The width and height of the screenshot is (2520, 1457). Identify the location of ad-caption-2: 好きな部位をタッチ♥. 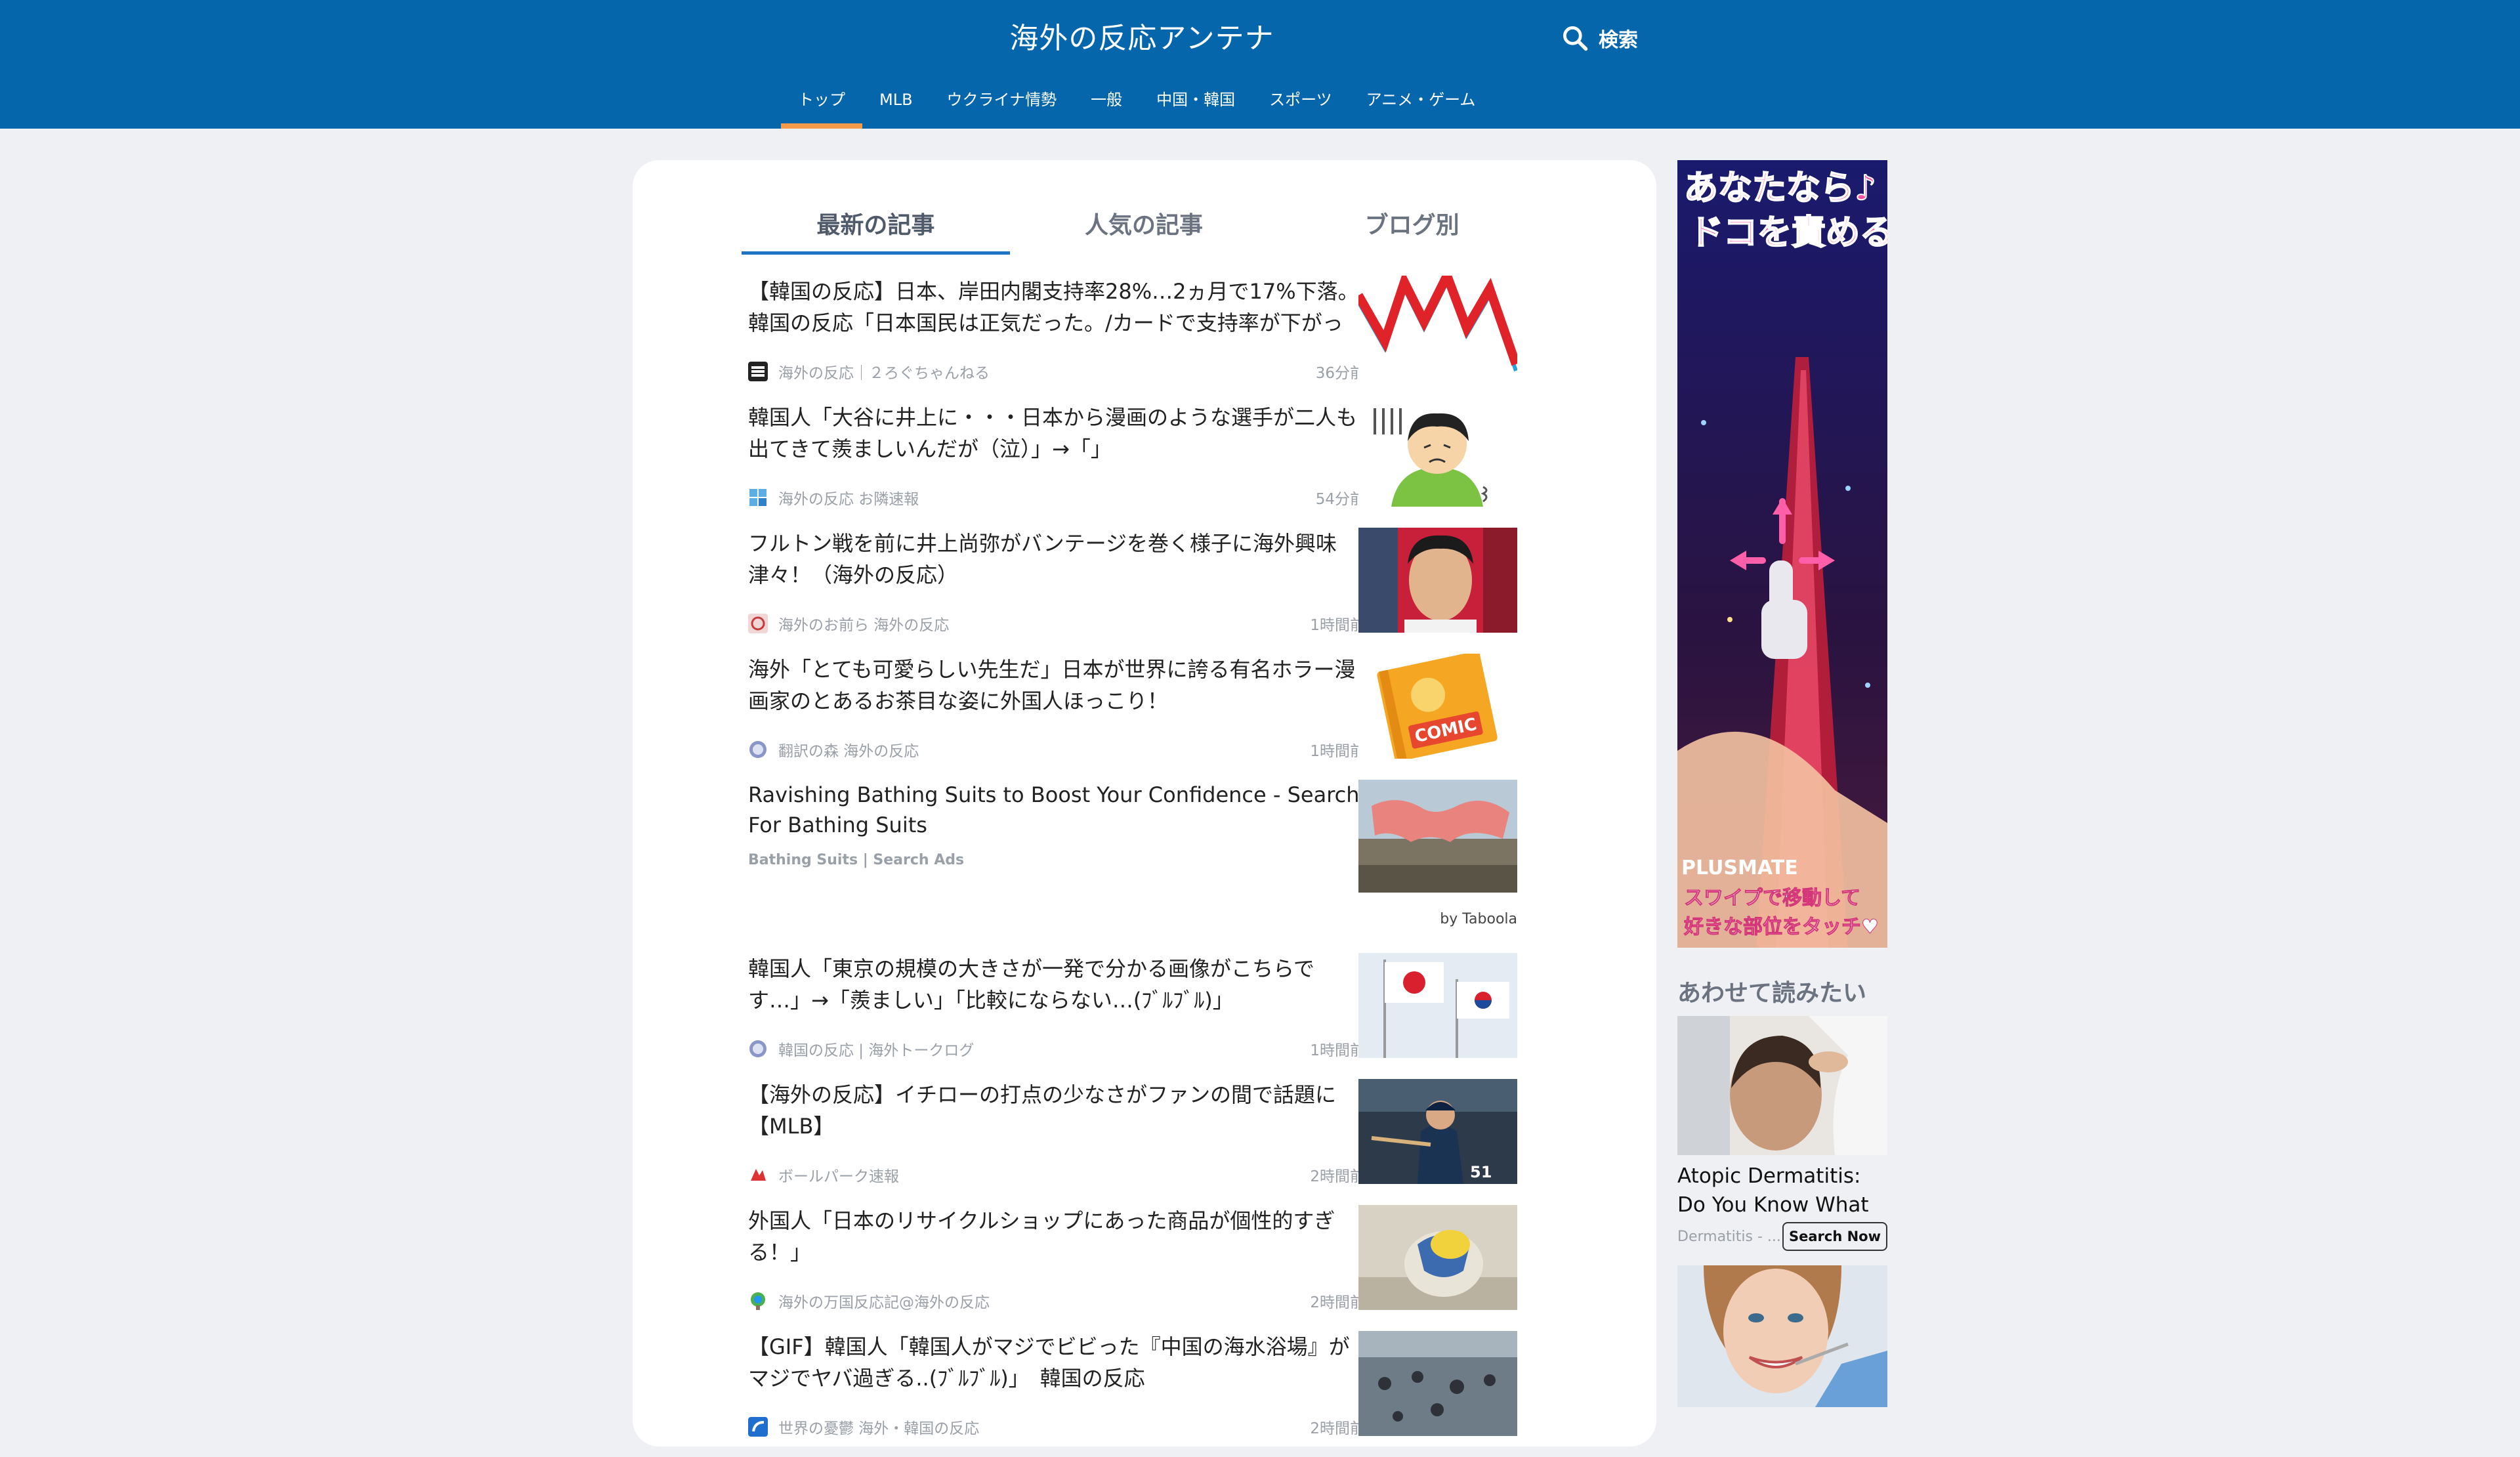
(1781, 927).